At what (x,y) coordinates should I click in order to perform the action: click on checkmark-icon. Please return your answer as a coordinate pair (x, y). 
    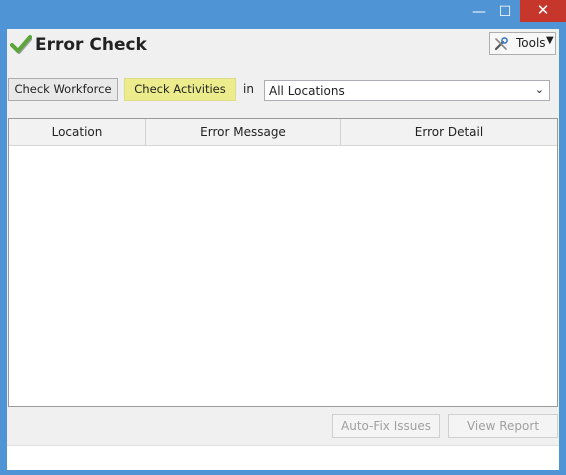
    Looking at the image, I should click on (21, 44).